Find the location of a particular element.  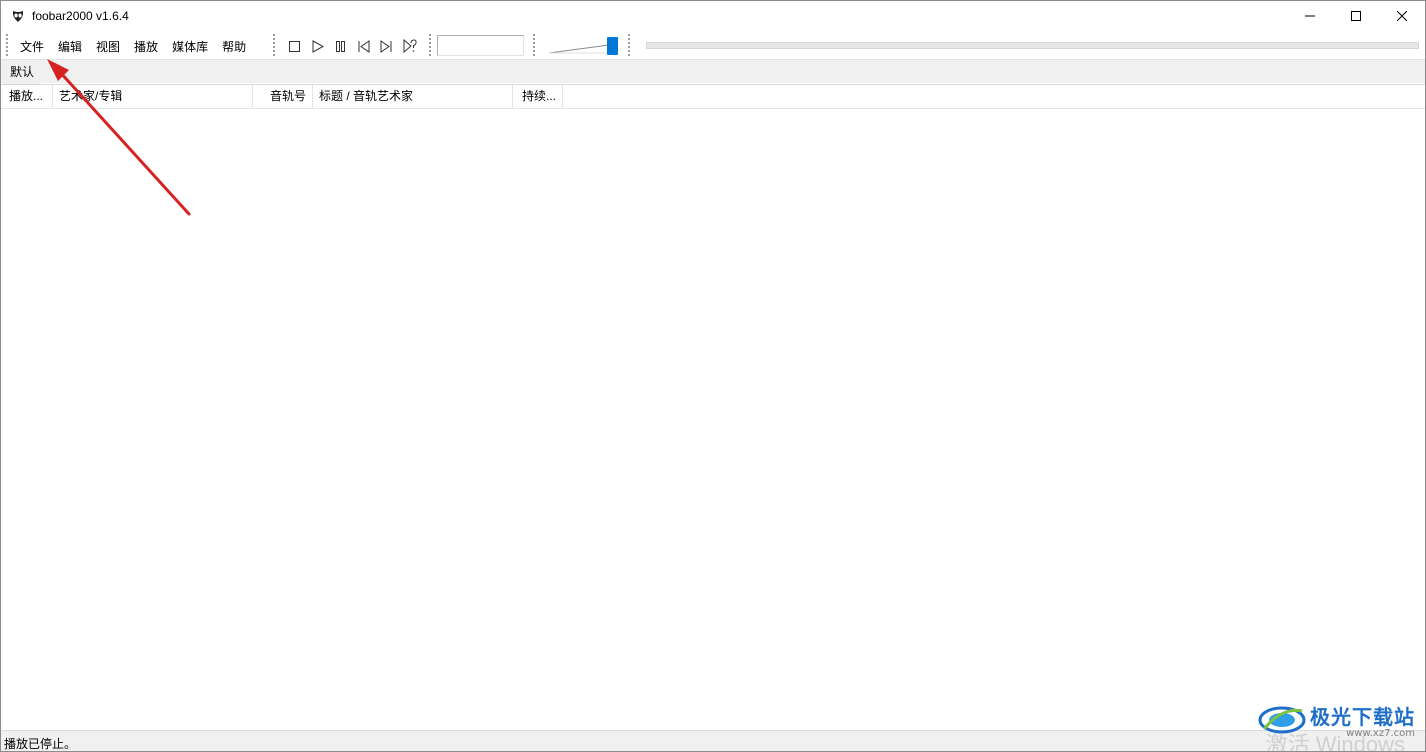

playlist-tab-default: 默认 is located at coordinates (22, 73).